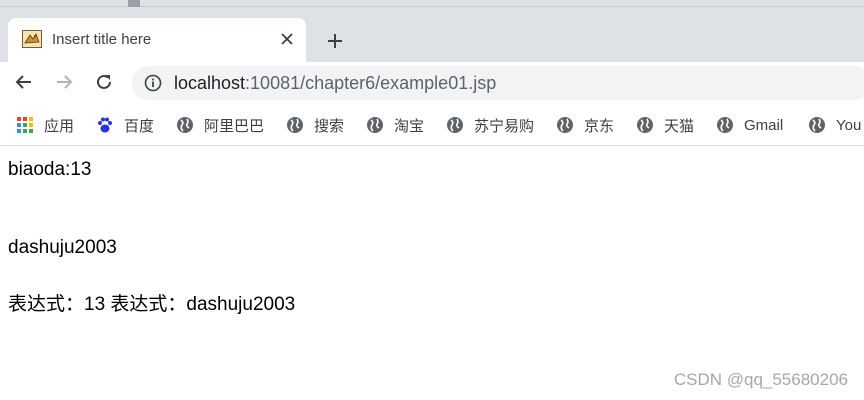  What do you see at coordinates (25, 125) in the screenshot?
I see `apps-grid-icon` at bounding box center [25, 125].